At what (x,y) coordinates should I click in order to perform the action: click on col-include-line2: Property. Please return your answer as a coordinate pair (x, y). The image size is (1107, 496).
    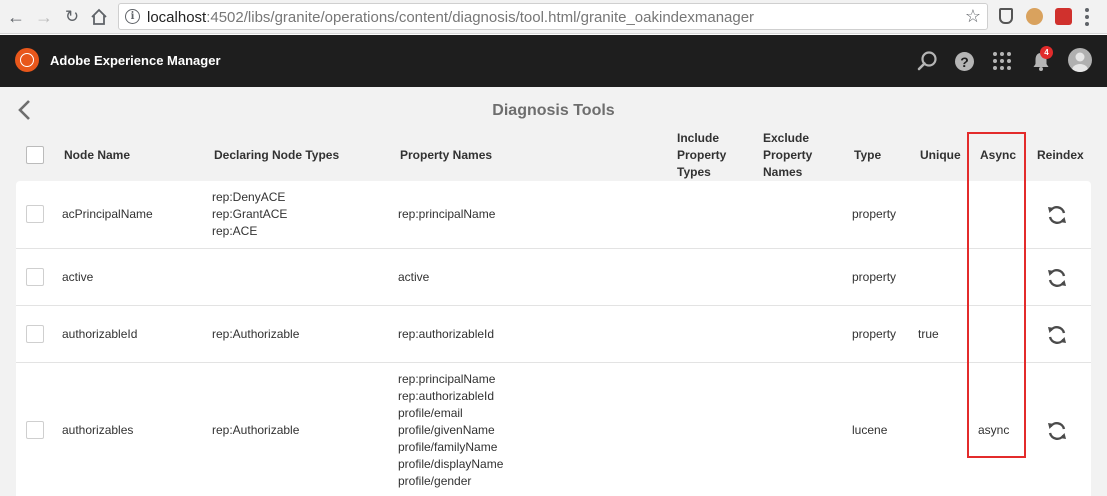
    Looking at the image, I should click on (702, 155).